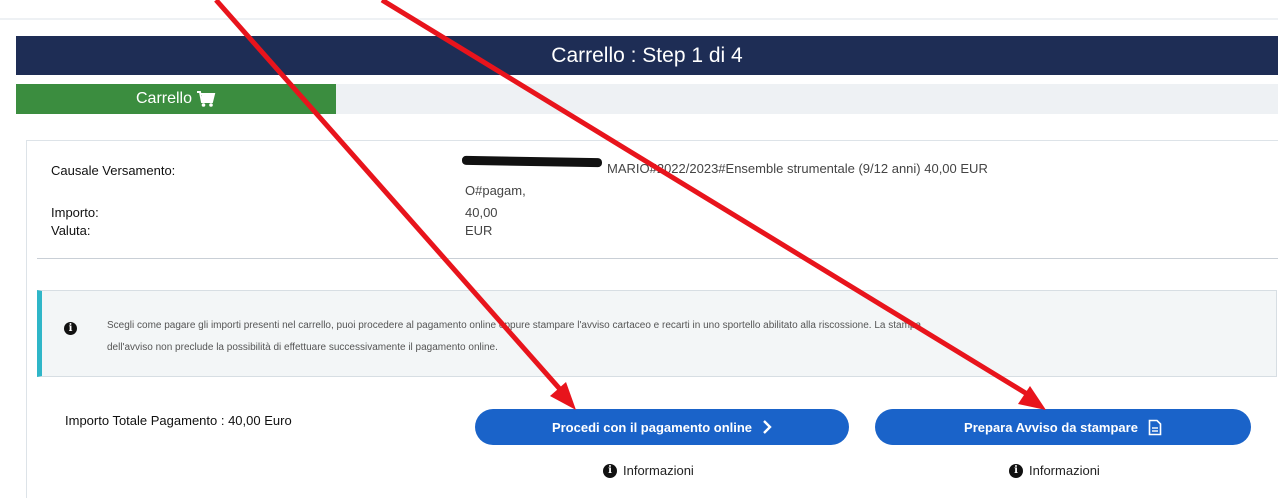 This screenshot has width=1278, height=498. I want to click on tab-carrello: Carrello, so click(176, 99).